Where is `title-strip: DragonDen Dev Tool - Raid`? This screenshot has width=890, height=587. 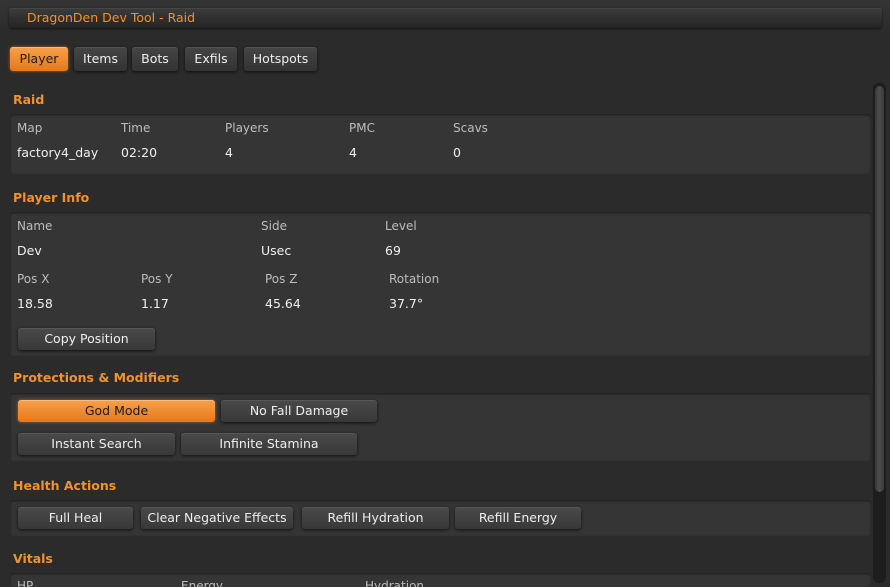
title-strip: DragonDen Dev Tool - Raid is located at coordinates (445, 18).